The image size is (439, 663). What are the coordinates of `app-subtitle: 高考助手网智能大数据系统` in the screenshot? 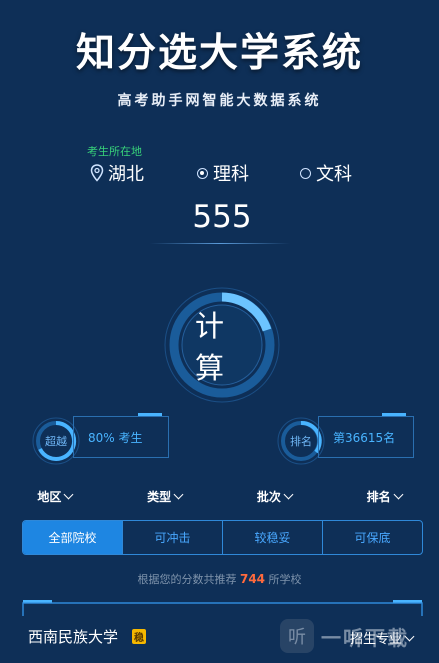 It's located at (219, 101).